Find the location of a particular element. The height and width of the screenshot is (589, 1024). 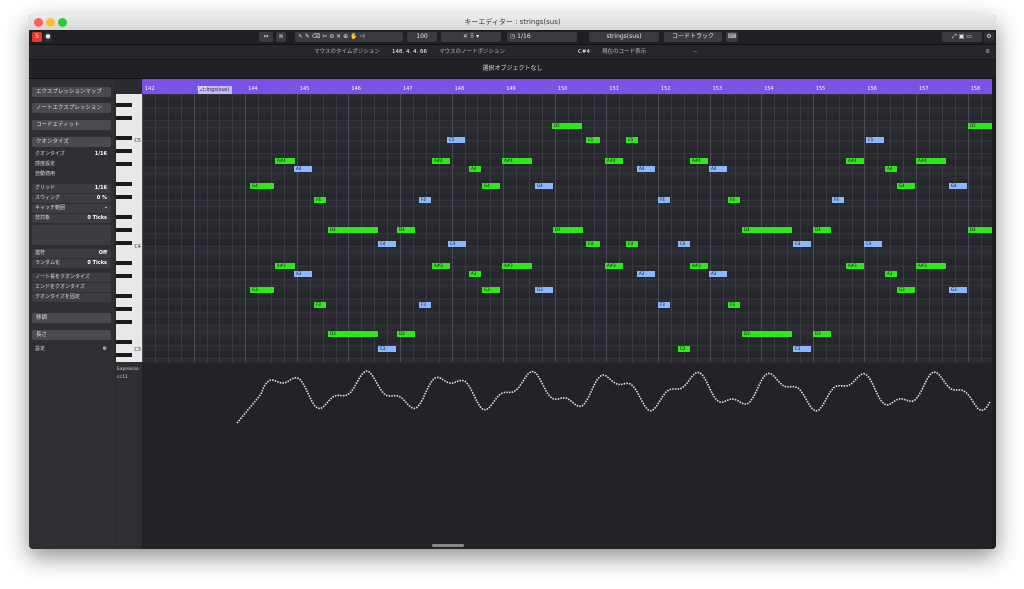

grid-row: グリッド 1/16 is located at coordinates (71, 188).